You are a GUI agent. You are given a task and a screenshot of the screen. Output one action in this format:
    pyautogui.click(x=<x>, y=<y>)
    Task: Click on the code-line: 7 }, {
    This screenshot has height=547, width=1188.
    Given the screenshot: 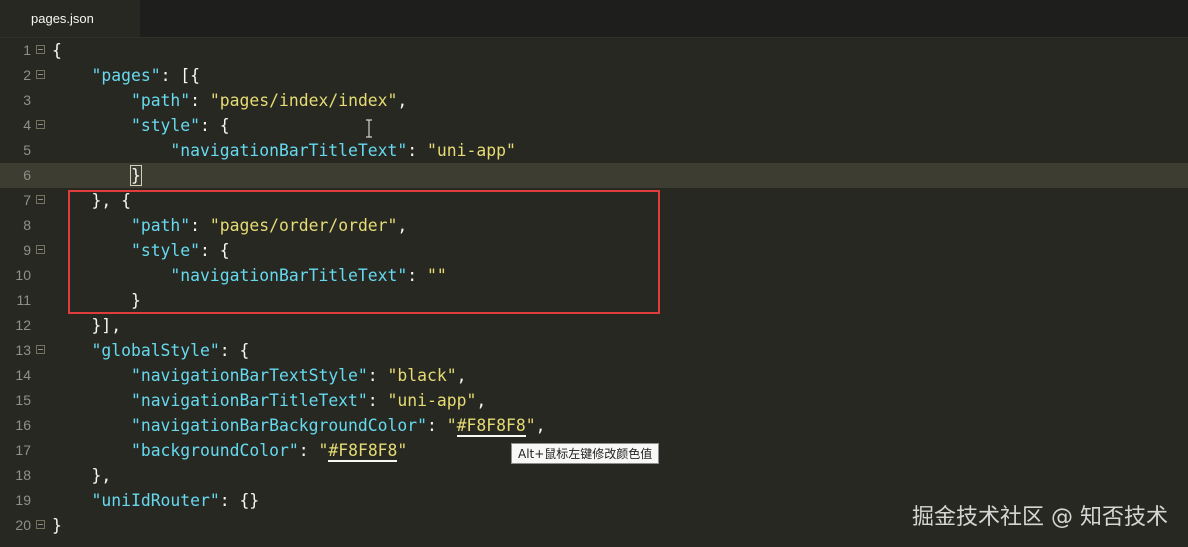 What is the action you would take?
    pyautogui.click(x=594, y=200)
    